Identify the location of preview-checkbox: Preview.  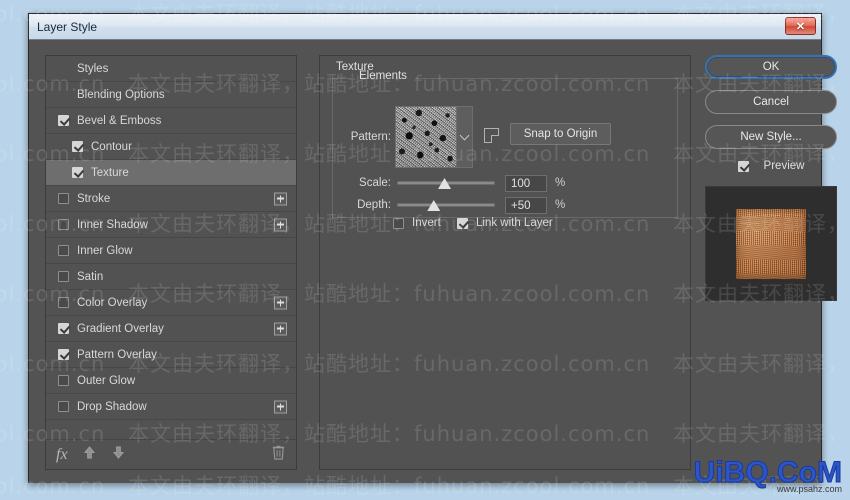
(771, 166).